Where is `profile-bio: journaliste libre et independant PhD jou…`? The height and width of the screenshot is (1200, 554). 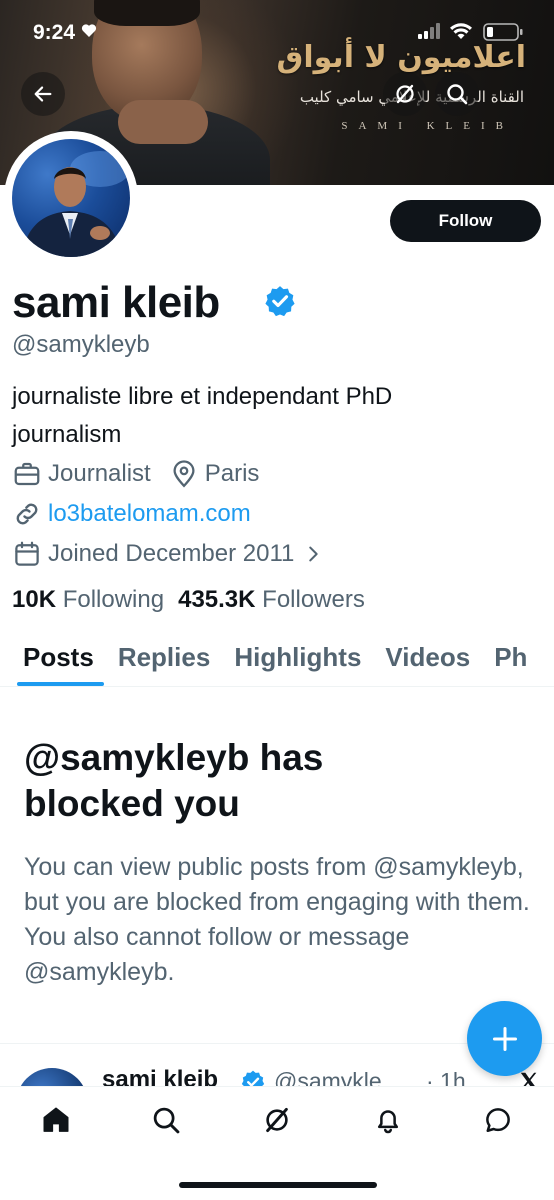 profile-bio: journaliste libre et independant PhD jou… is located at coordinates (272, 416).